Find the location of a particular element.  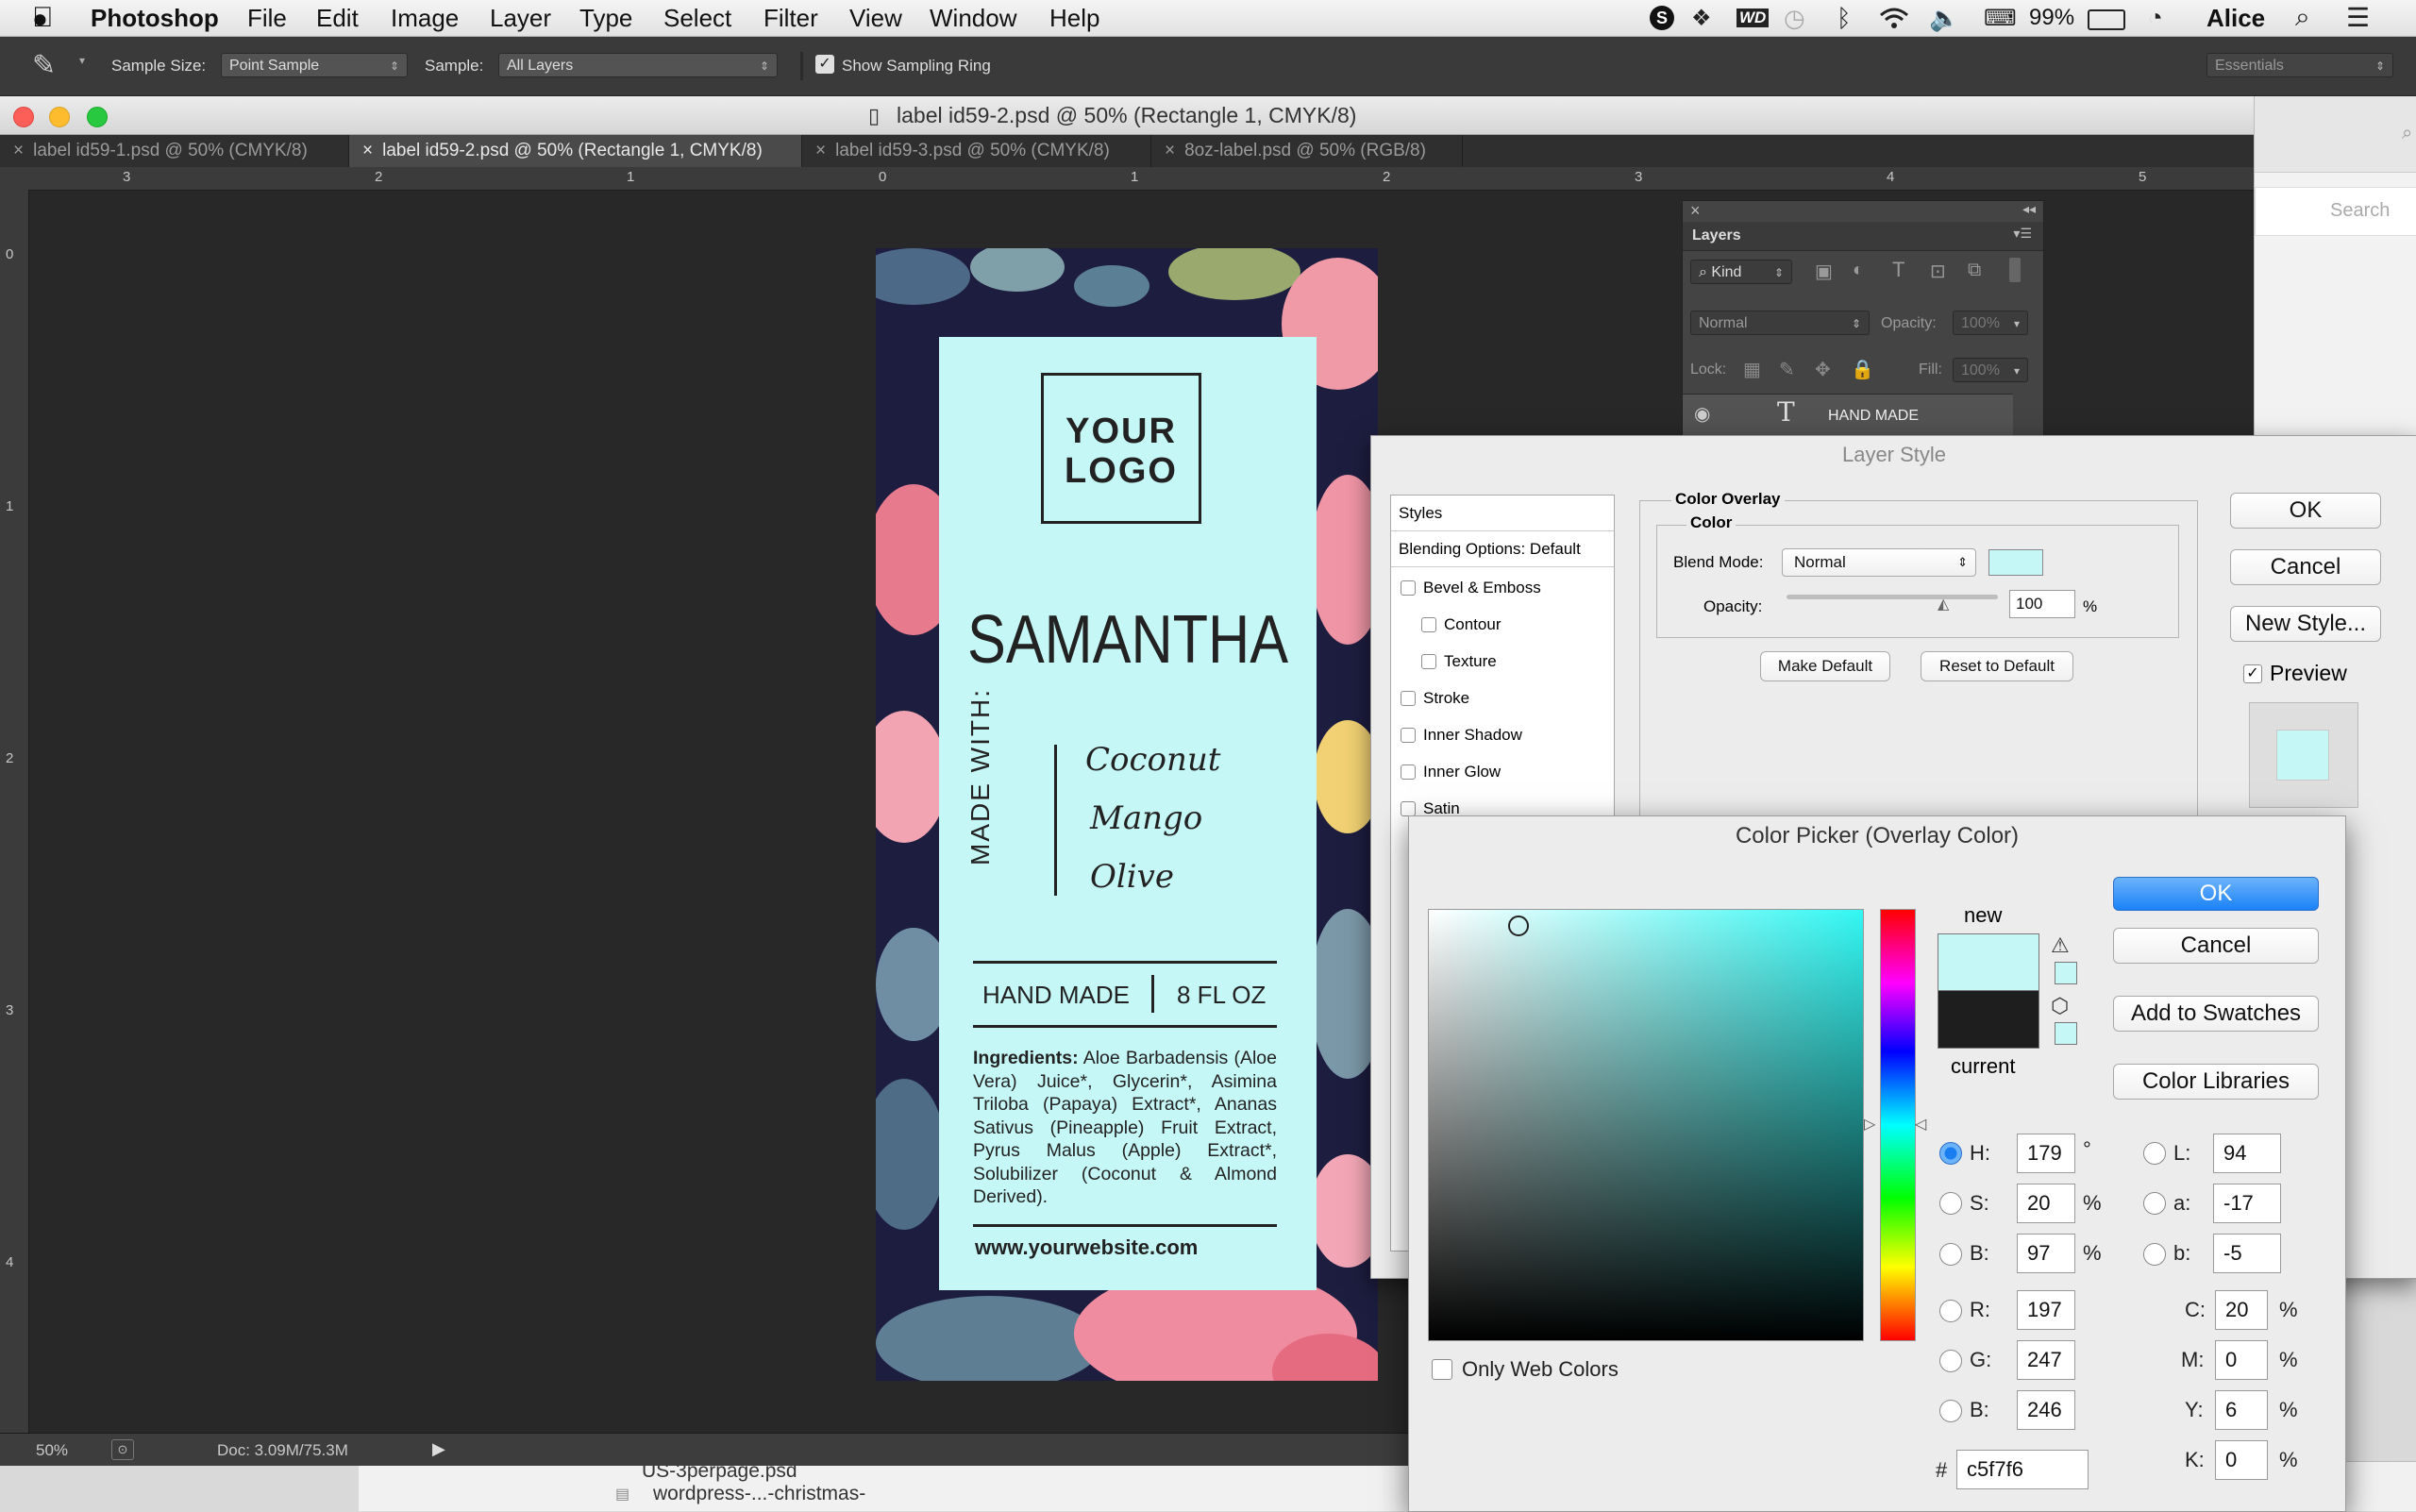

green-radio is located at coordinates (1951, 1361).